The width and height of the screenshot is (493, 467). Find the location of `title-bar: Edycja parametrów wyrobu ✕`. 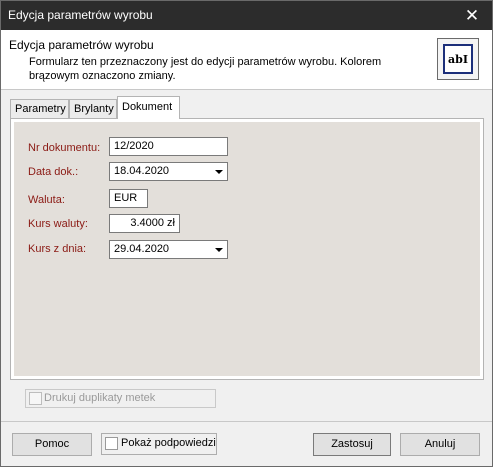

title-bar: Edycja parametrów wyrobu ✕ is located at coordinates (246, 15).